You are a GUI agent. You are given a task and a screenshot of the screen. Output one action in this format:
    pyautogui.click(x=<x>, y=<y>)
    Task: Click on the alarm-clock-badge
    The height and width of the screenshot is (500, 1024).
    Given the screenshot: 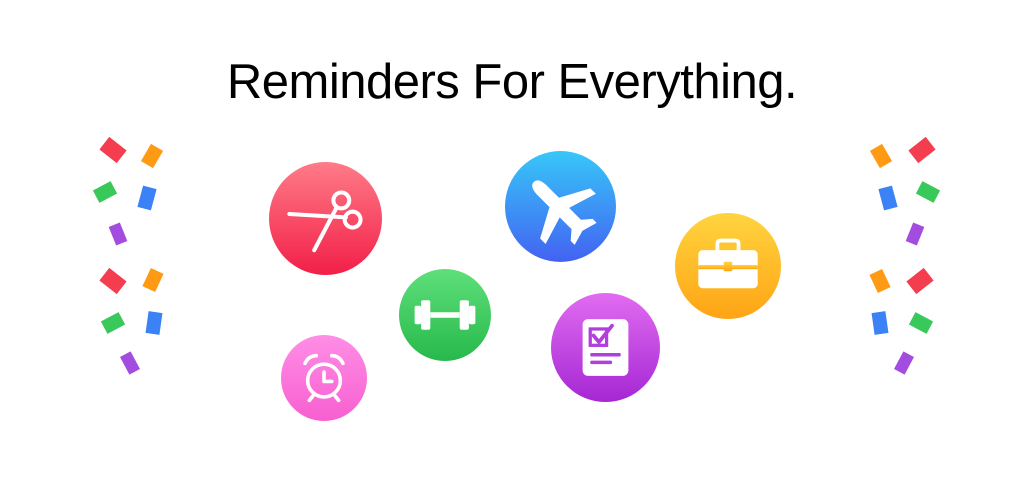 What is the action you would take?
    pyautogui.click(x=324, y=378)
    